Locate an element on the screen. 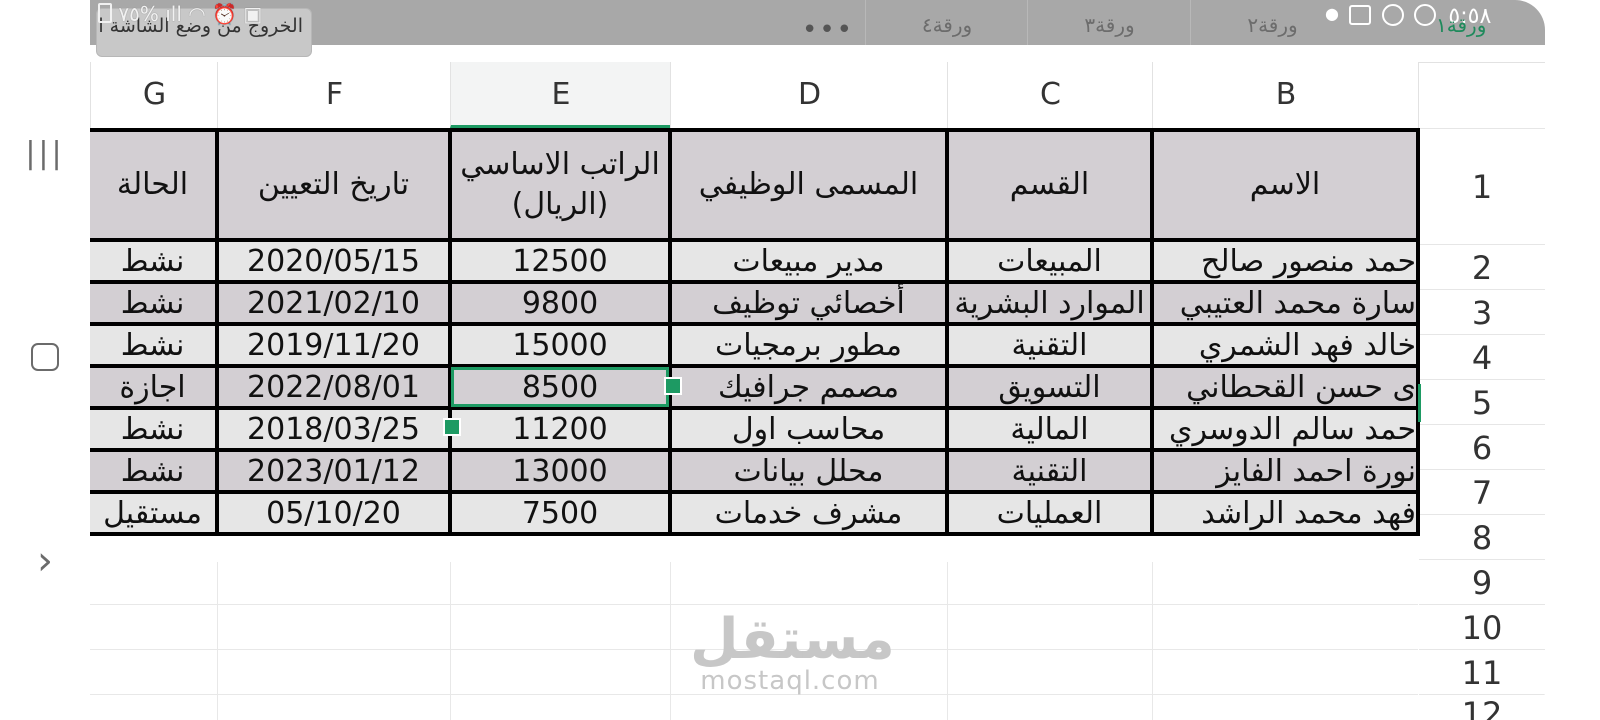  column-header-f: F is located at coordinates (334, 95).